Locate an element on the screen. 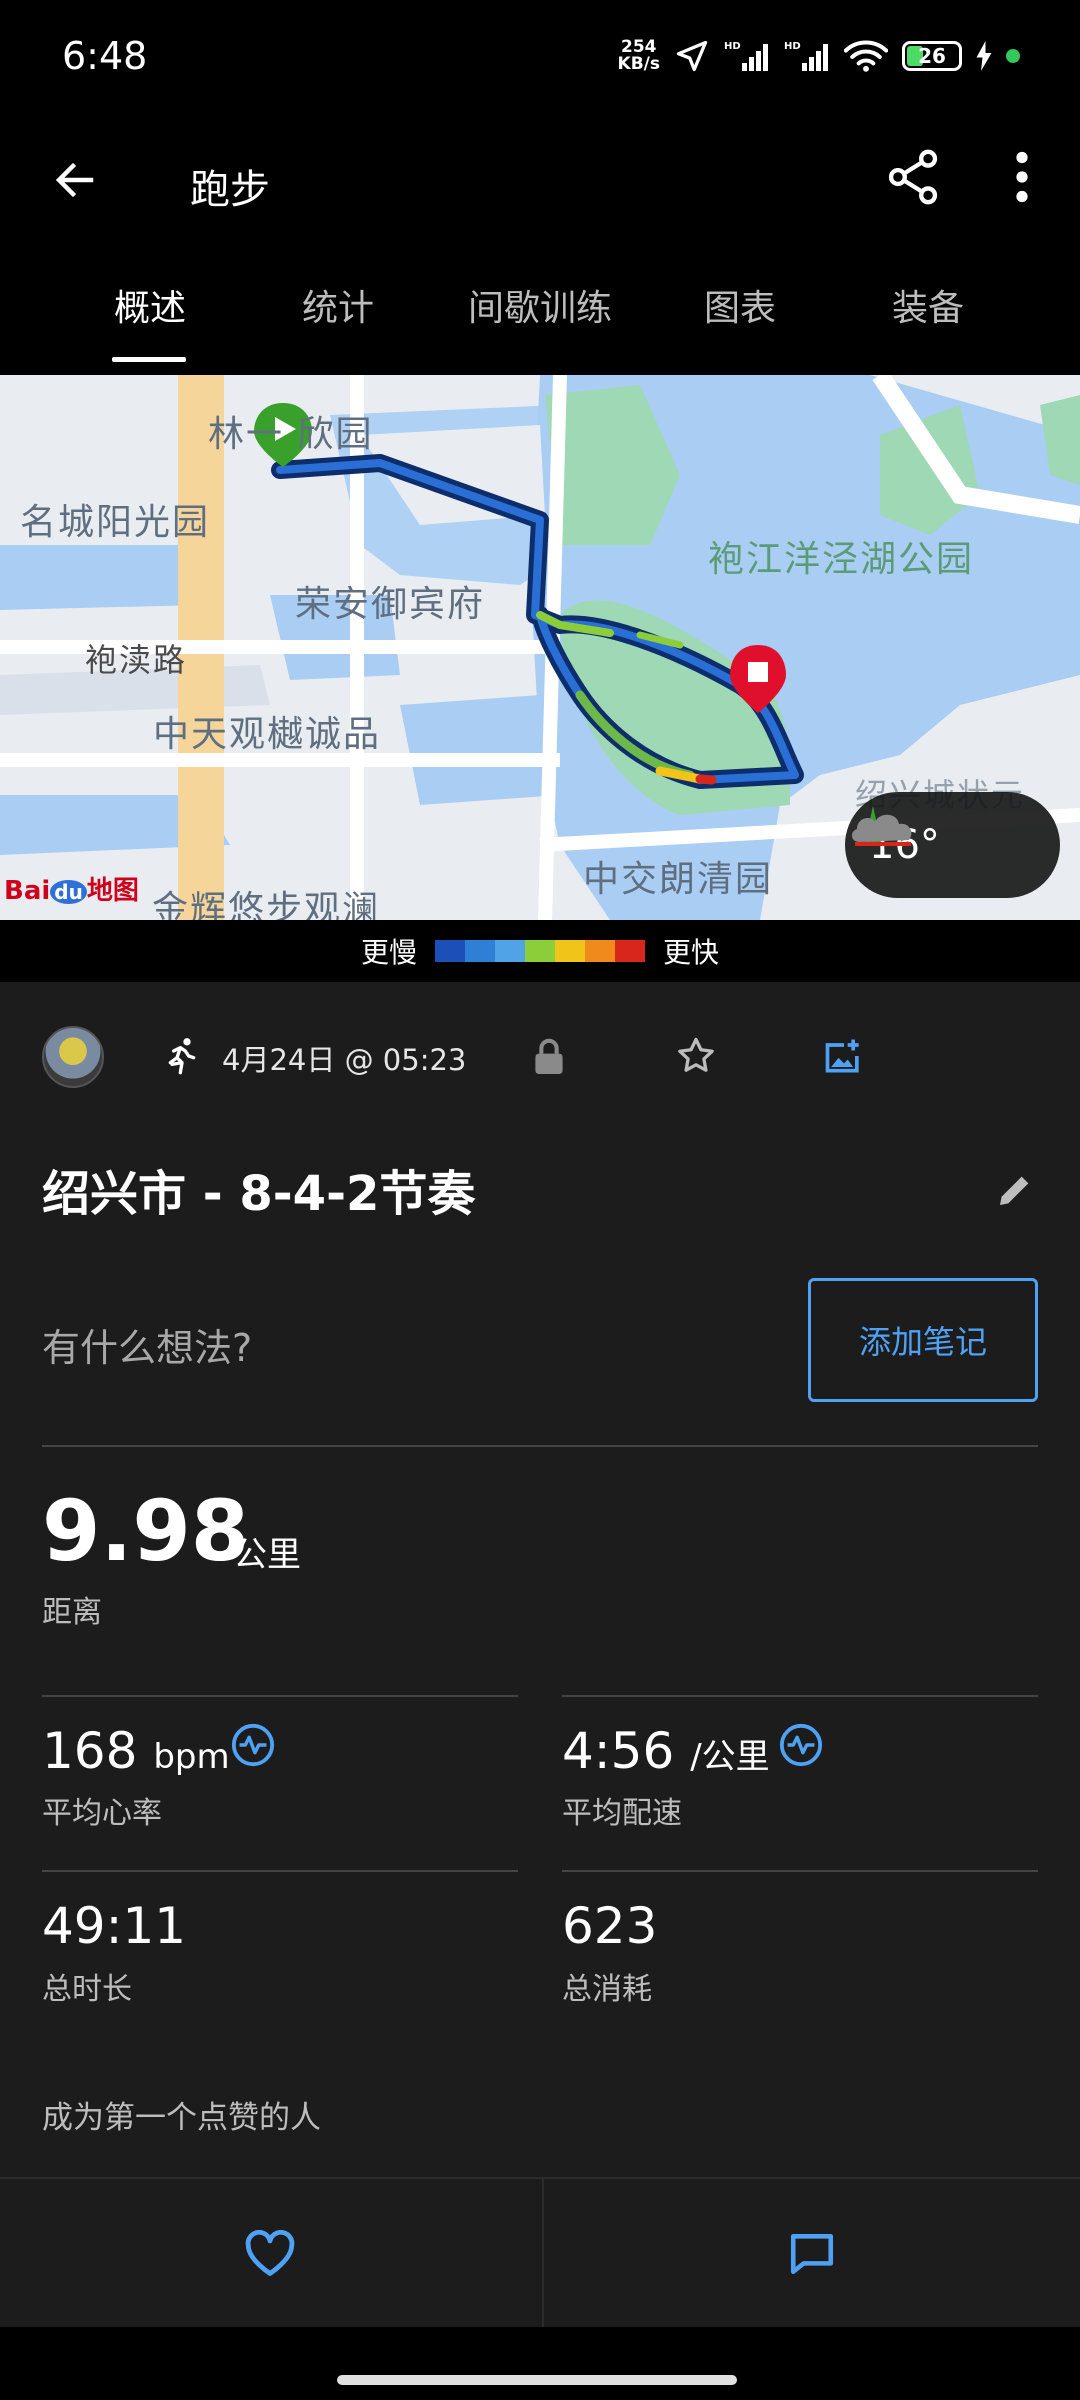 The height and width of the screenshot is (2400, 1080). distance-value: 9.98 is located at coordinates (146, 1531).